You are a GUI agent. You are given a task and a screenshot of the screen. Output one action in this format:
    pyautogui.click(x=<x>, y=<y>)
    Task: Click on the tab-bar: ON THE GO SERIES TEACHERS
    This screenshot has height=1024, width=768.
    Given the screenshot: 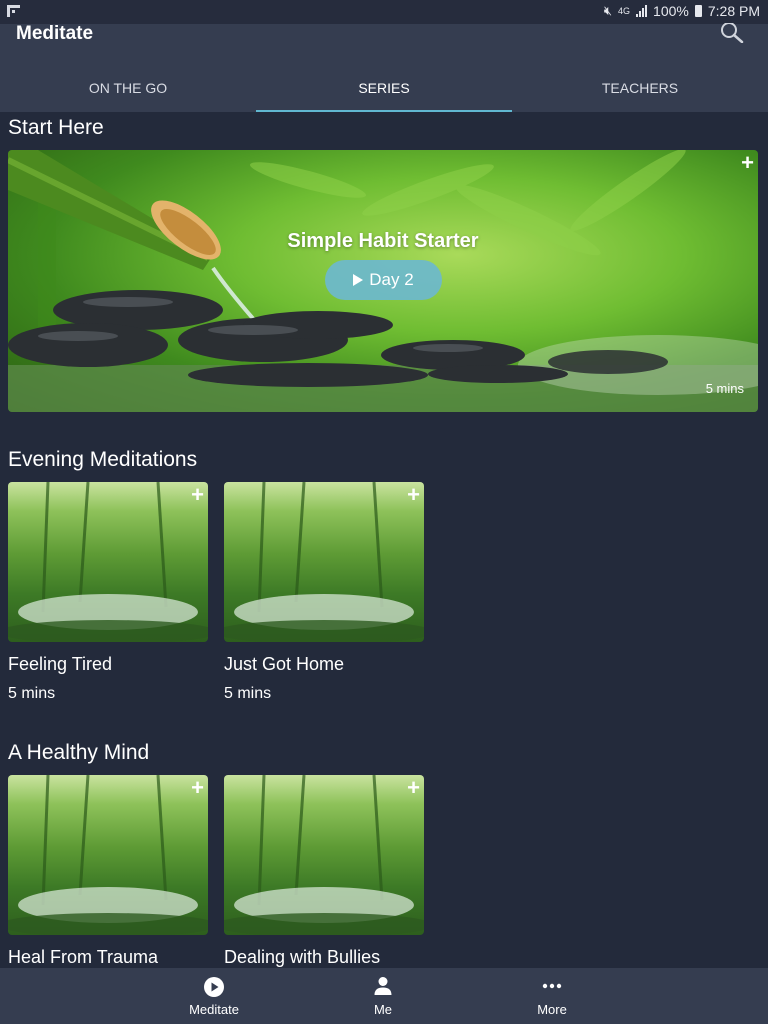 What is the action you would take?
    pyautogui.click(x=384, y=90)
    